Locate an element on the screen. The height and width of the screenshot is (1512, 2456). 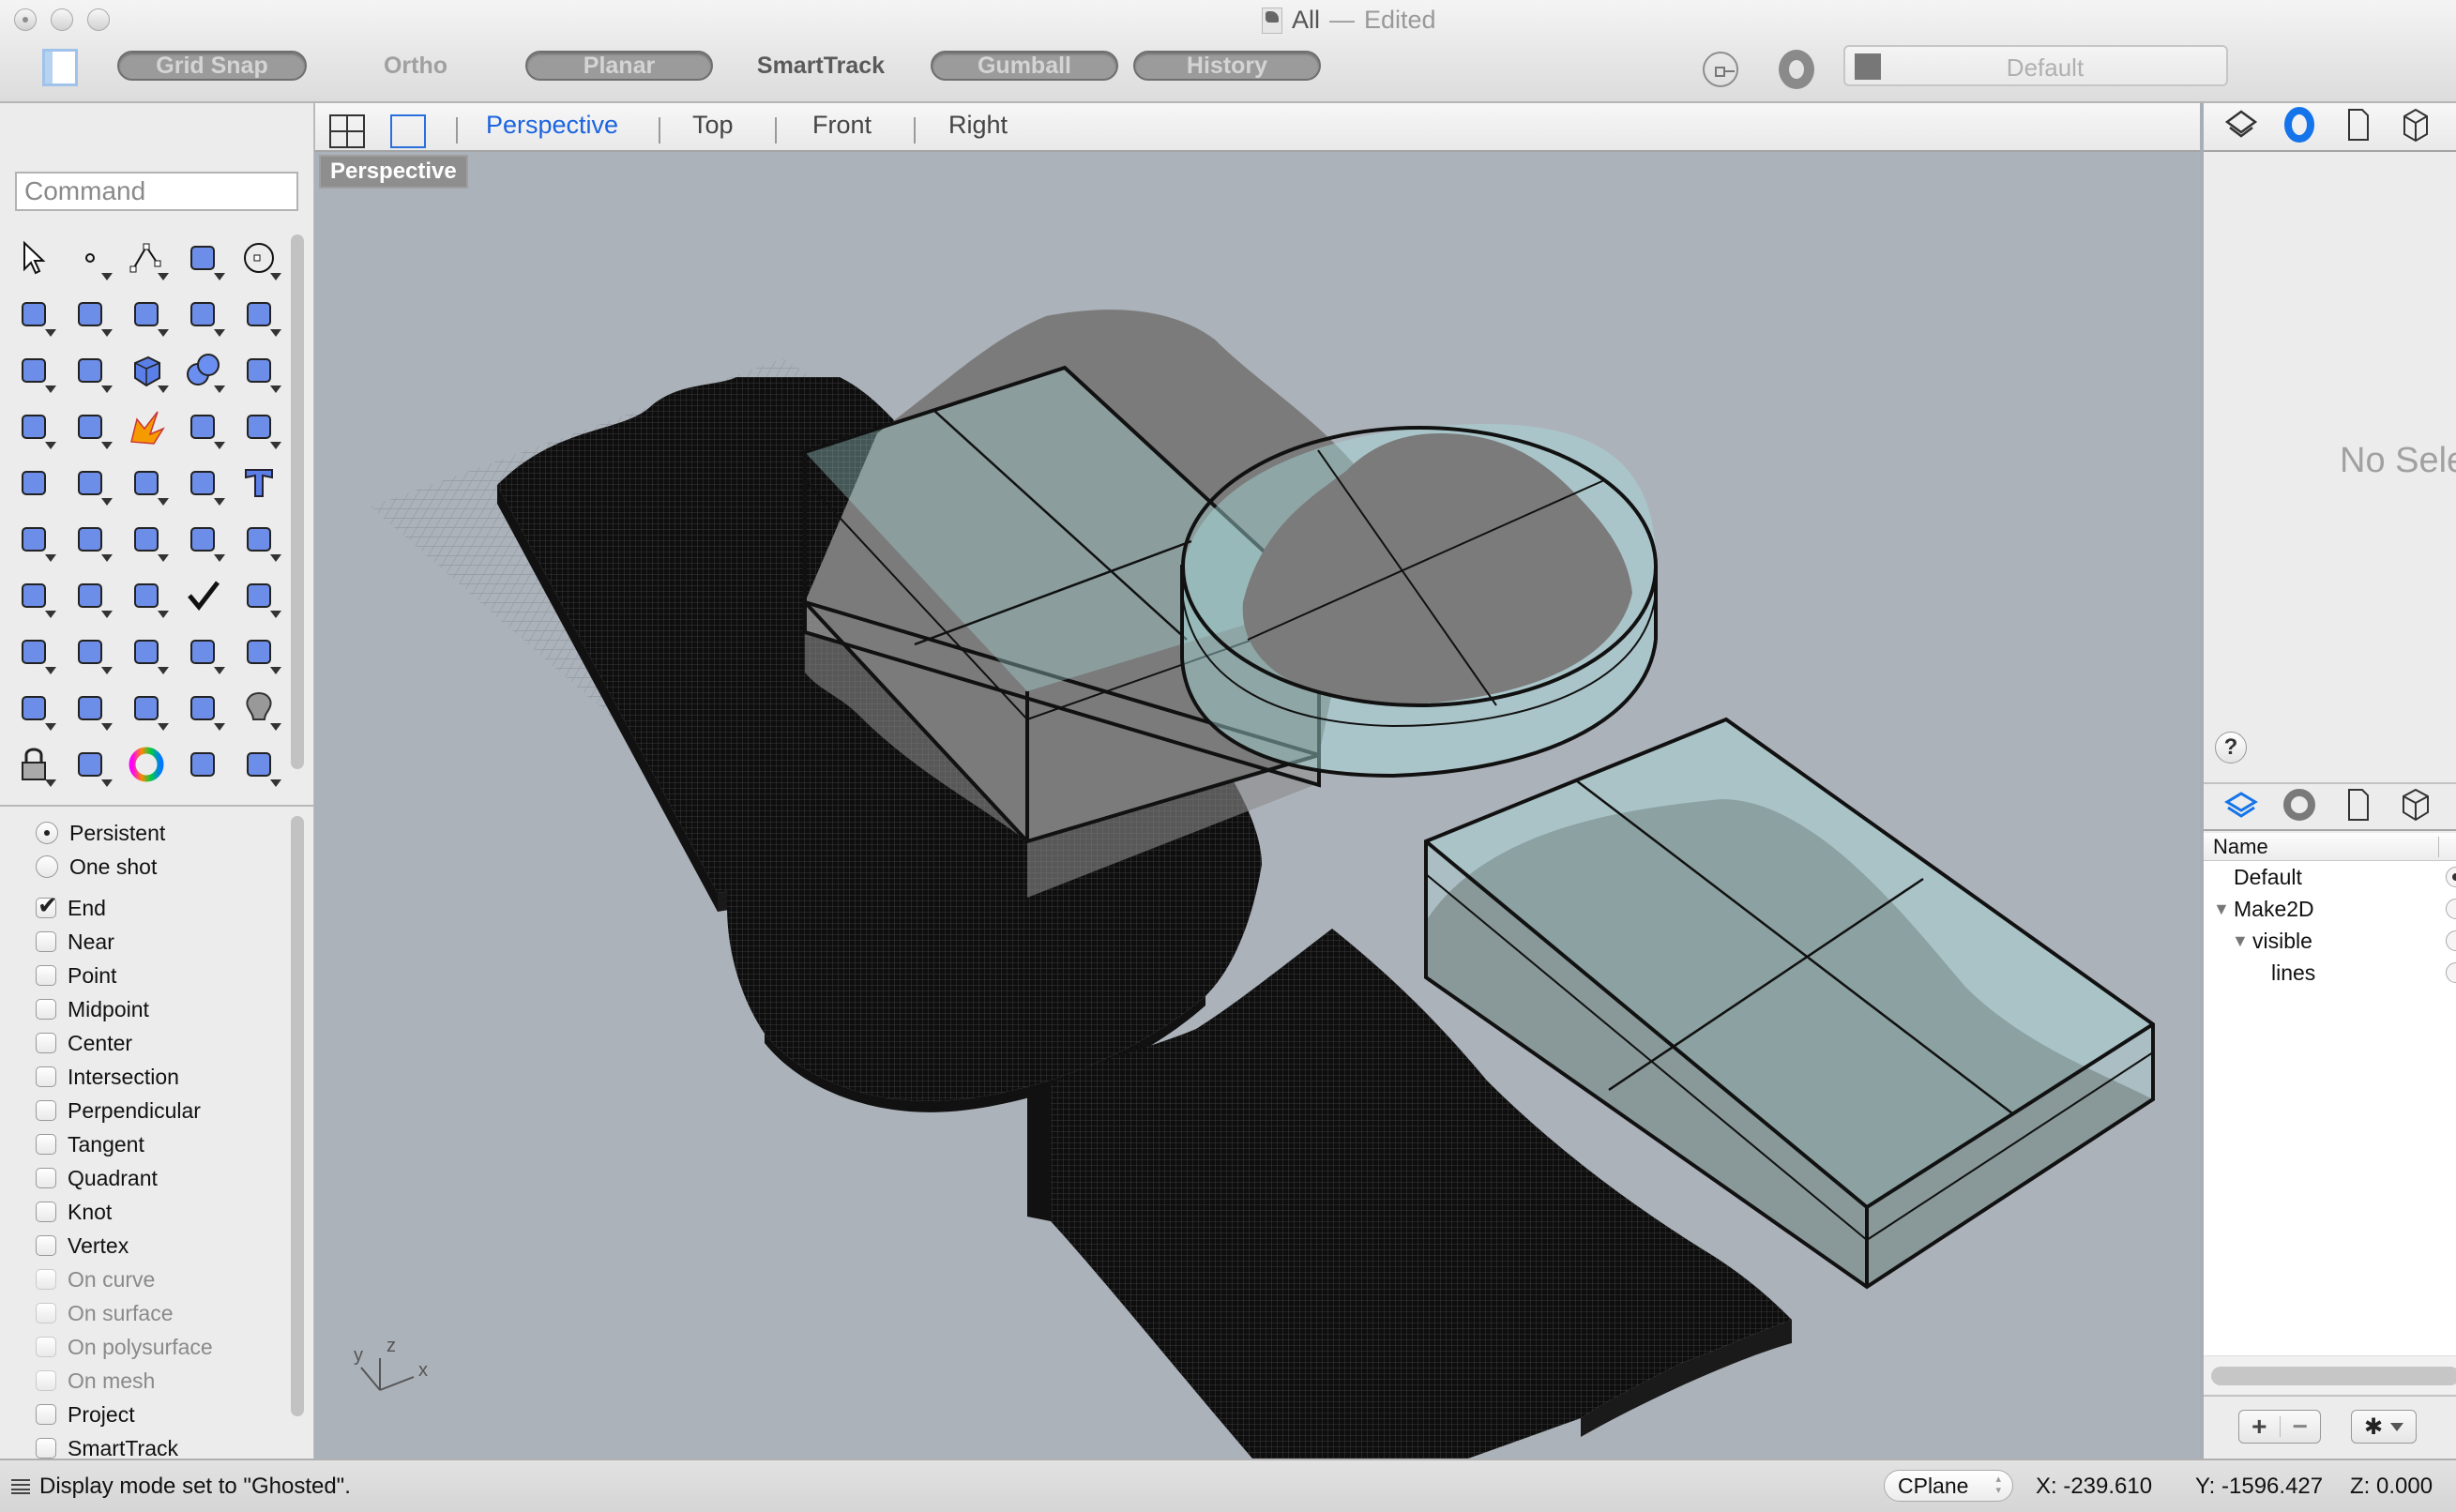
layers-column-name: Name is located at coordinates (2330, 847).